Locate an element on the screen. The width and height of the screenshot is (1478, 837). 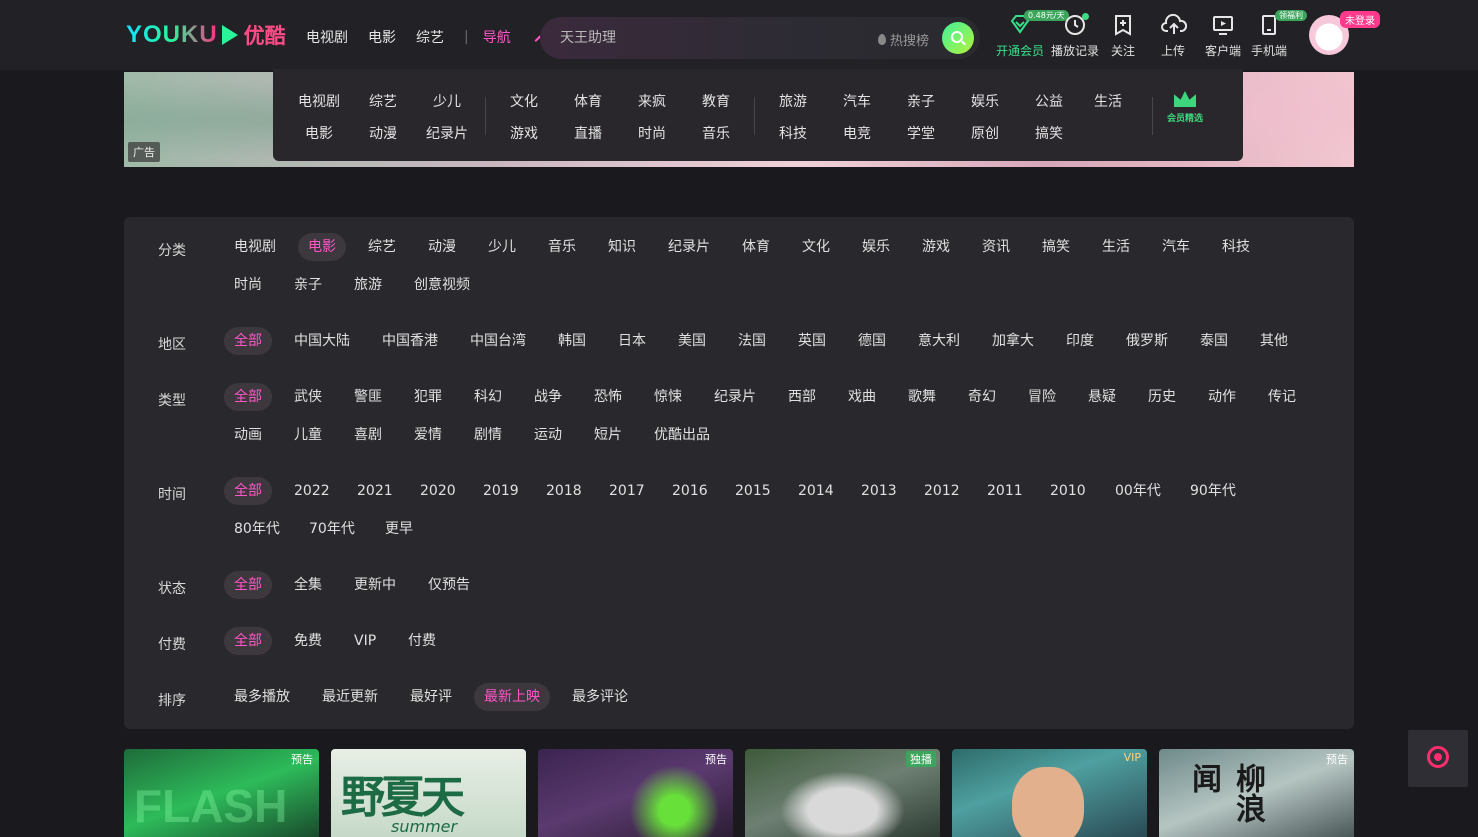
filter-chip: 2012 is located at coordinates (942, 491).